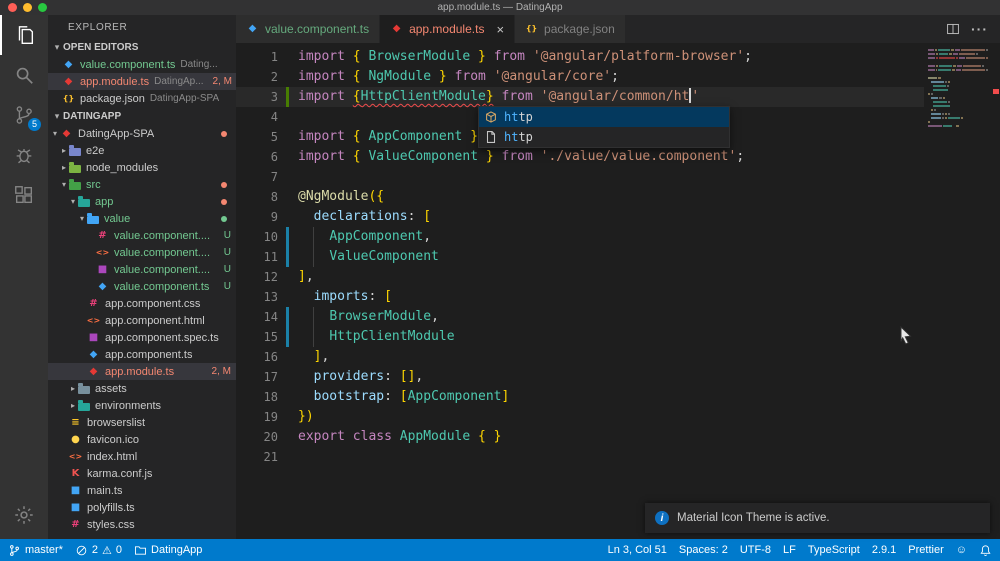  What do you see at coordinates (12, 7) in the screenshot?
I see `close-window-button` at bounding box center [12, 7].